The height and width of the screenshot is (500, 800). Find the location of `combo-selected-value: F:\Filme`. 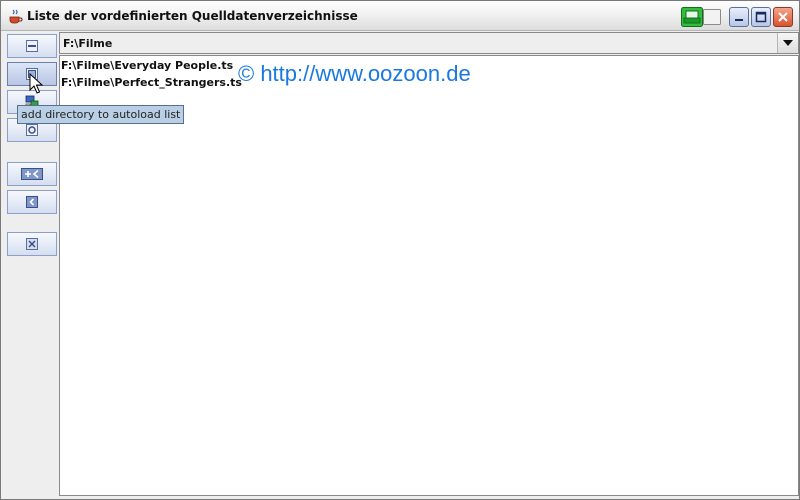

combo-selected-value: F:\Filme is located at coordinates (88, 43).